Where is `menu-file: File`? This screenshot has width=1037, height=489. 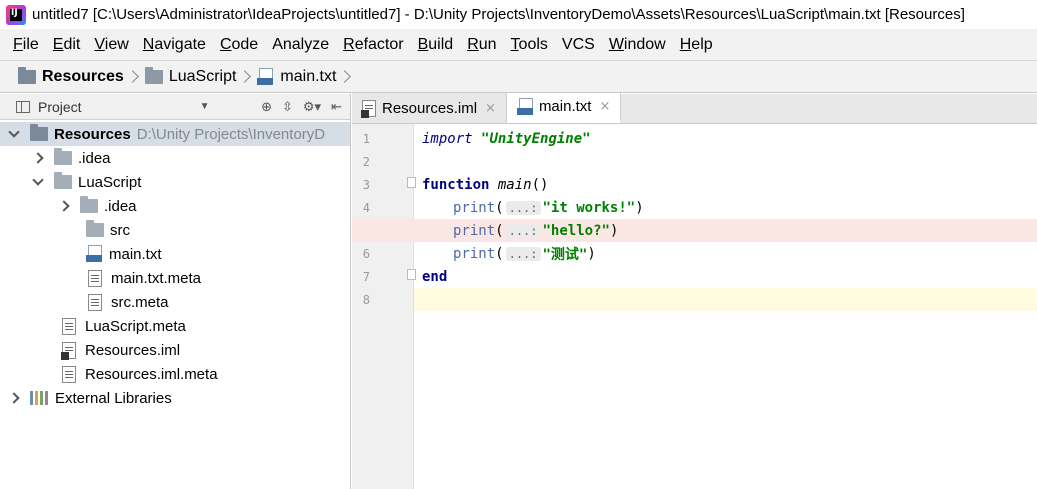
menu-file: File is located at coordinates (26, 45).